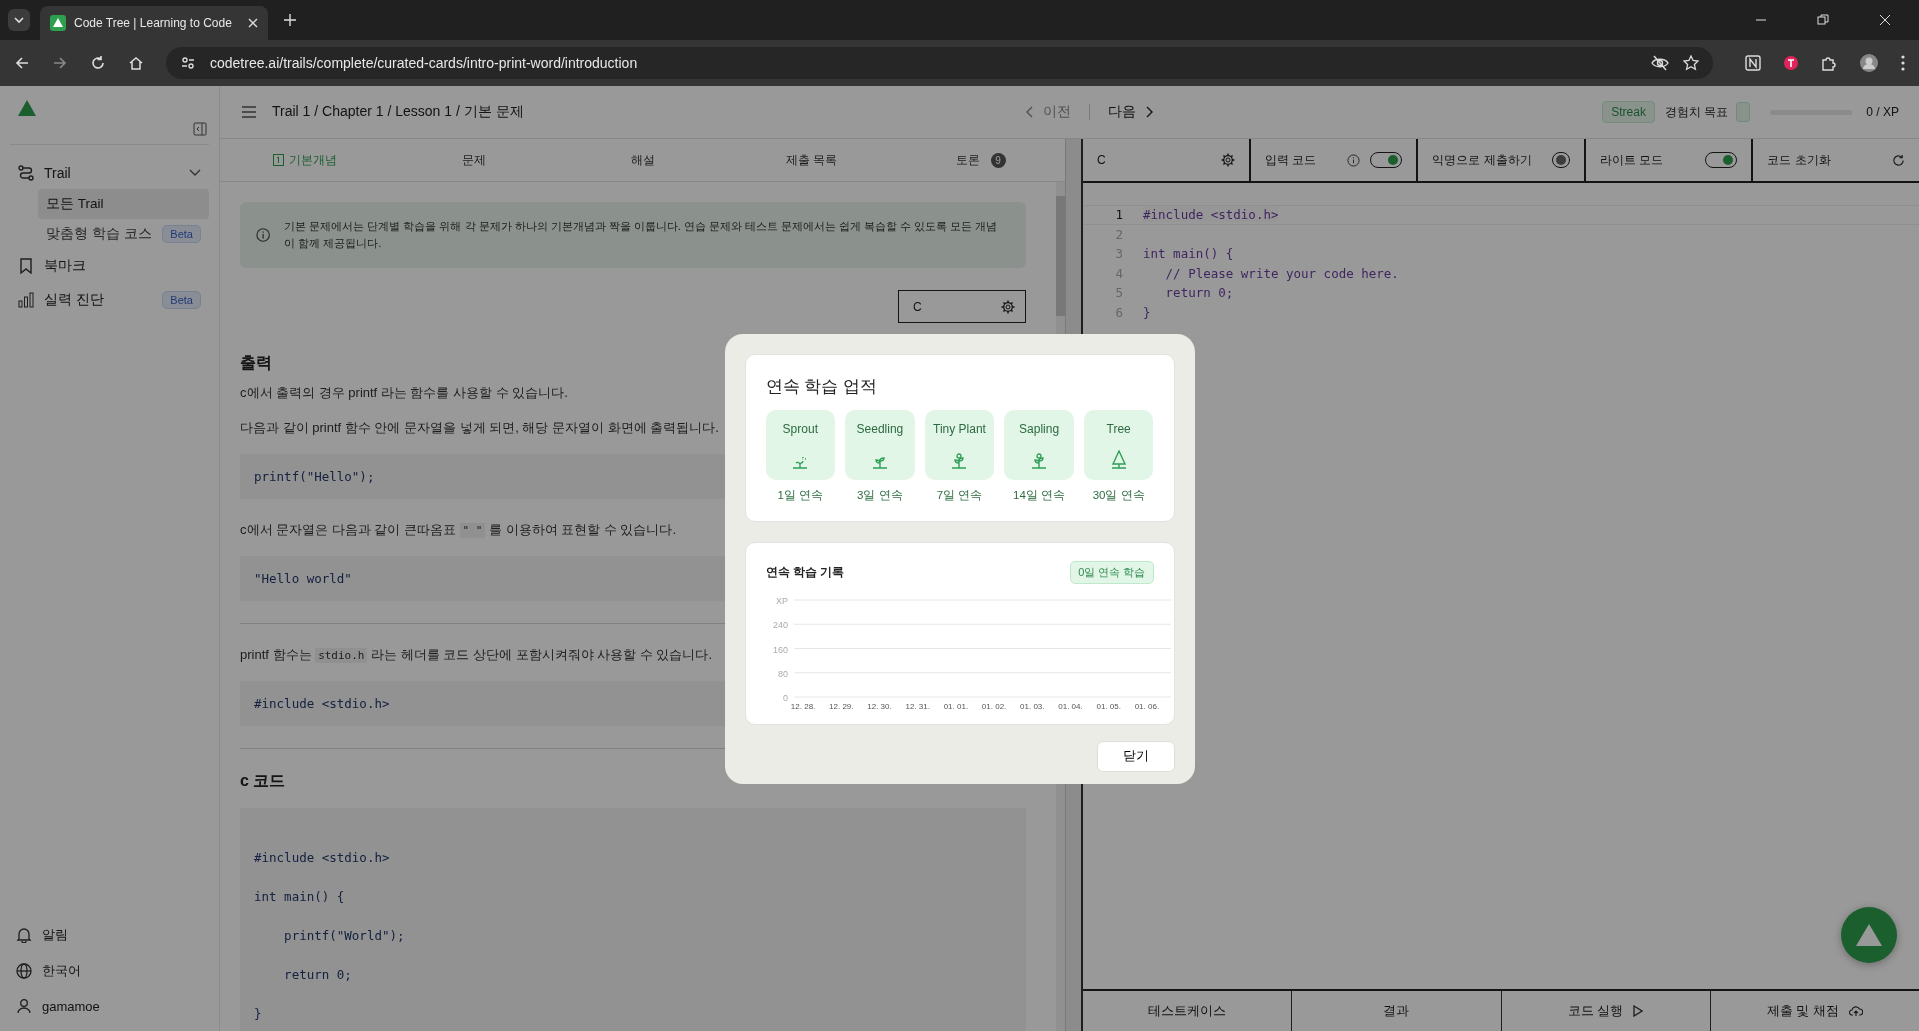 The image size is (1919, 1031). Describe the element at coordinates (1606, 1011) in the screenshot. I see `bottom-tab: 코드 실행` at that location.